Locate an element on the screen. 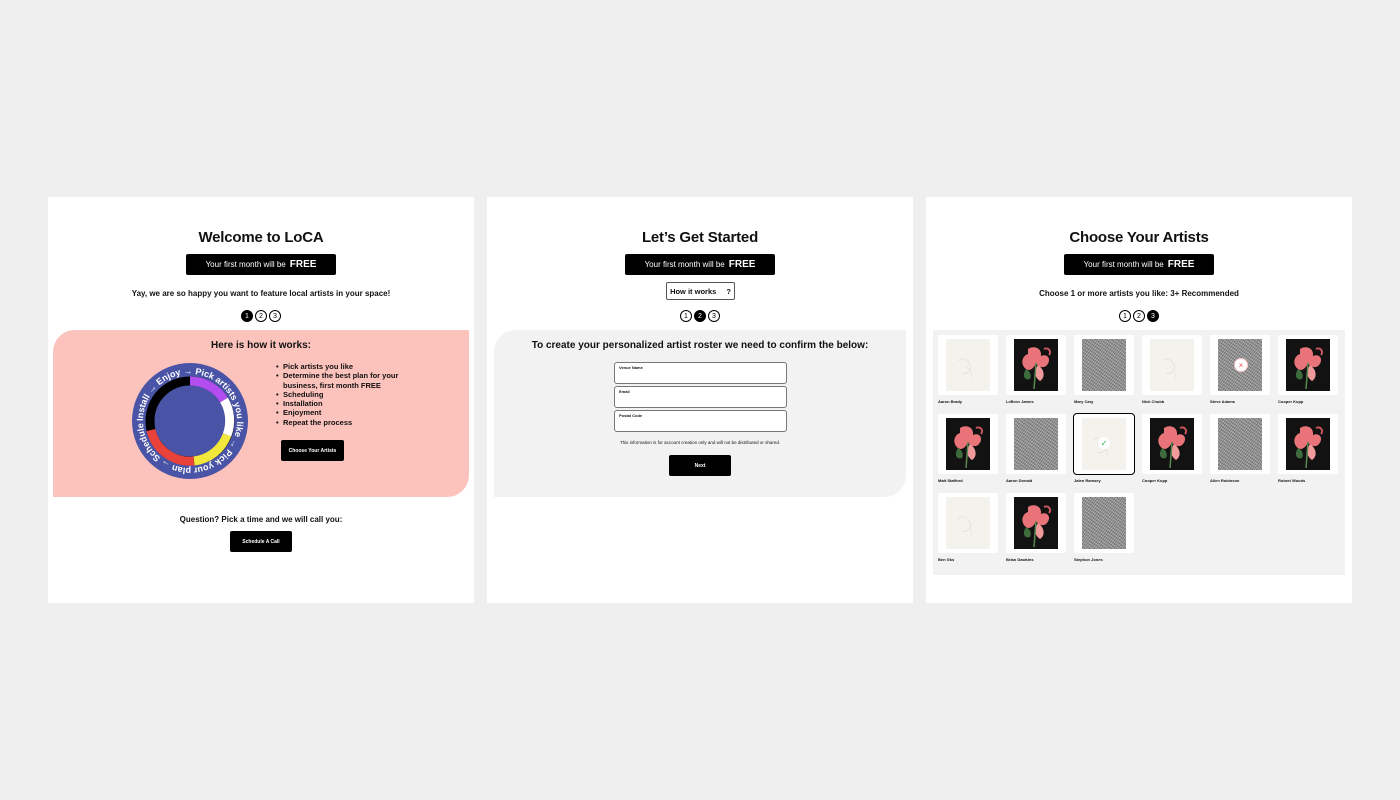 The width and height of the screenshot is (1400, 800). list-item: Installation is located at coordinates (346, 404).